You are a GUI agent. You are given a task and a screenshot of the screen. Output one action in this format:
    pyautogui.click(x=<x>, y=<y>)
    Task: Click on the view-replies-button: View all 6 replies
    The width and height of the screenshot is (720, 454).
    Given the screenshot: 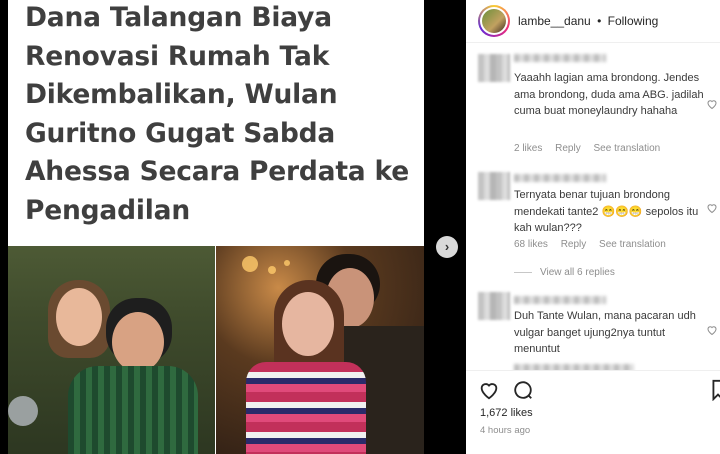 What is the action you would take?
    pyautogui.click(x=564, y=272)
    